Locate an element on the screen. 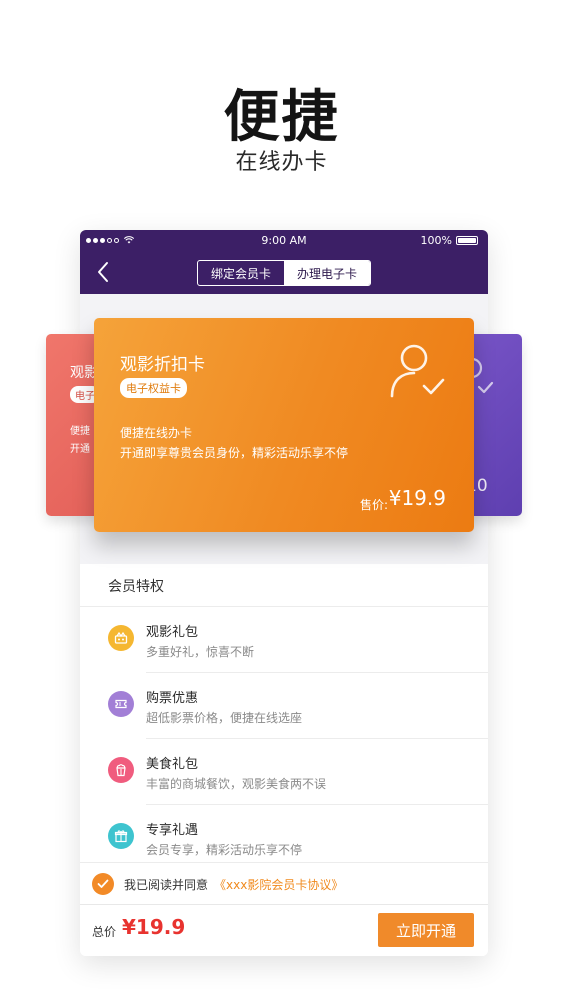 This screenshot has width=563, height=1000. card-text: 开通 is located at coordinates (80, 449).